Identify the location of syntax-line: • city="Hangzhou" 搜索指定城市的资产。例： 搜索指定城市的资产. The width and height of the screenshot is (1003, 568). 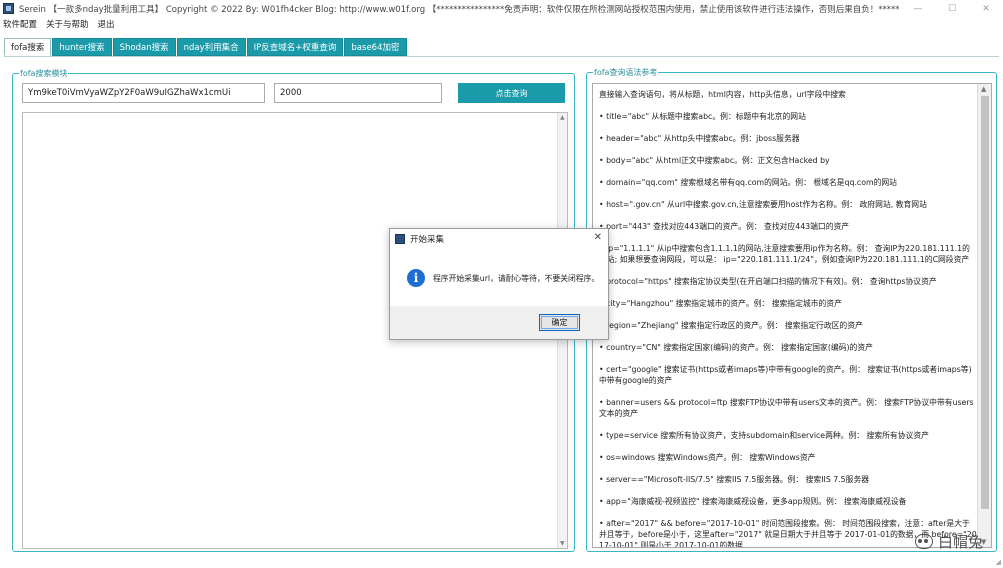
(720, 303).